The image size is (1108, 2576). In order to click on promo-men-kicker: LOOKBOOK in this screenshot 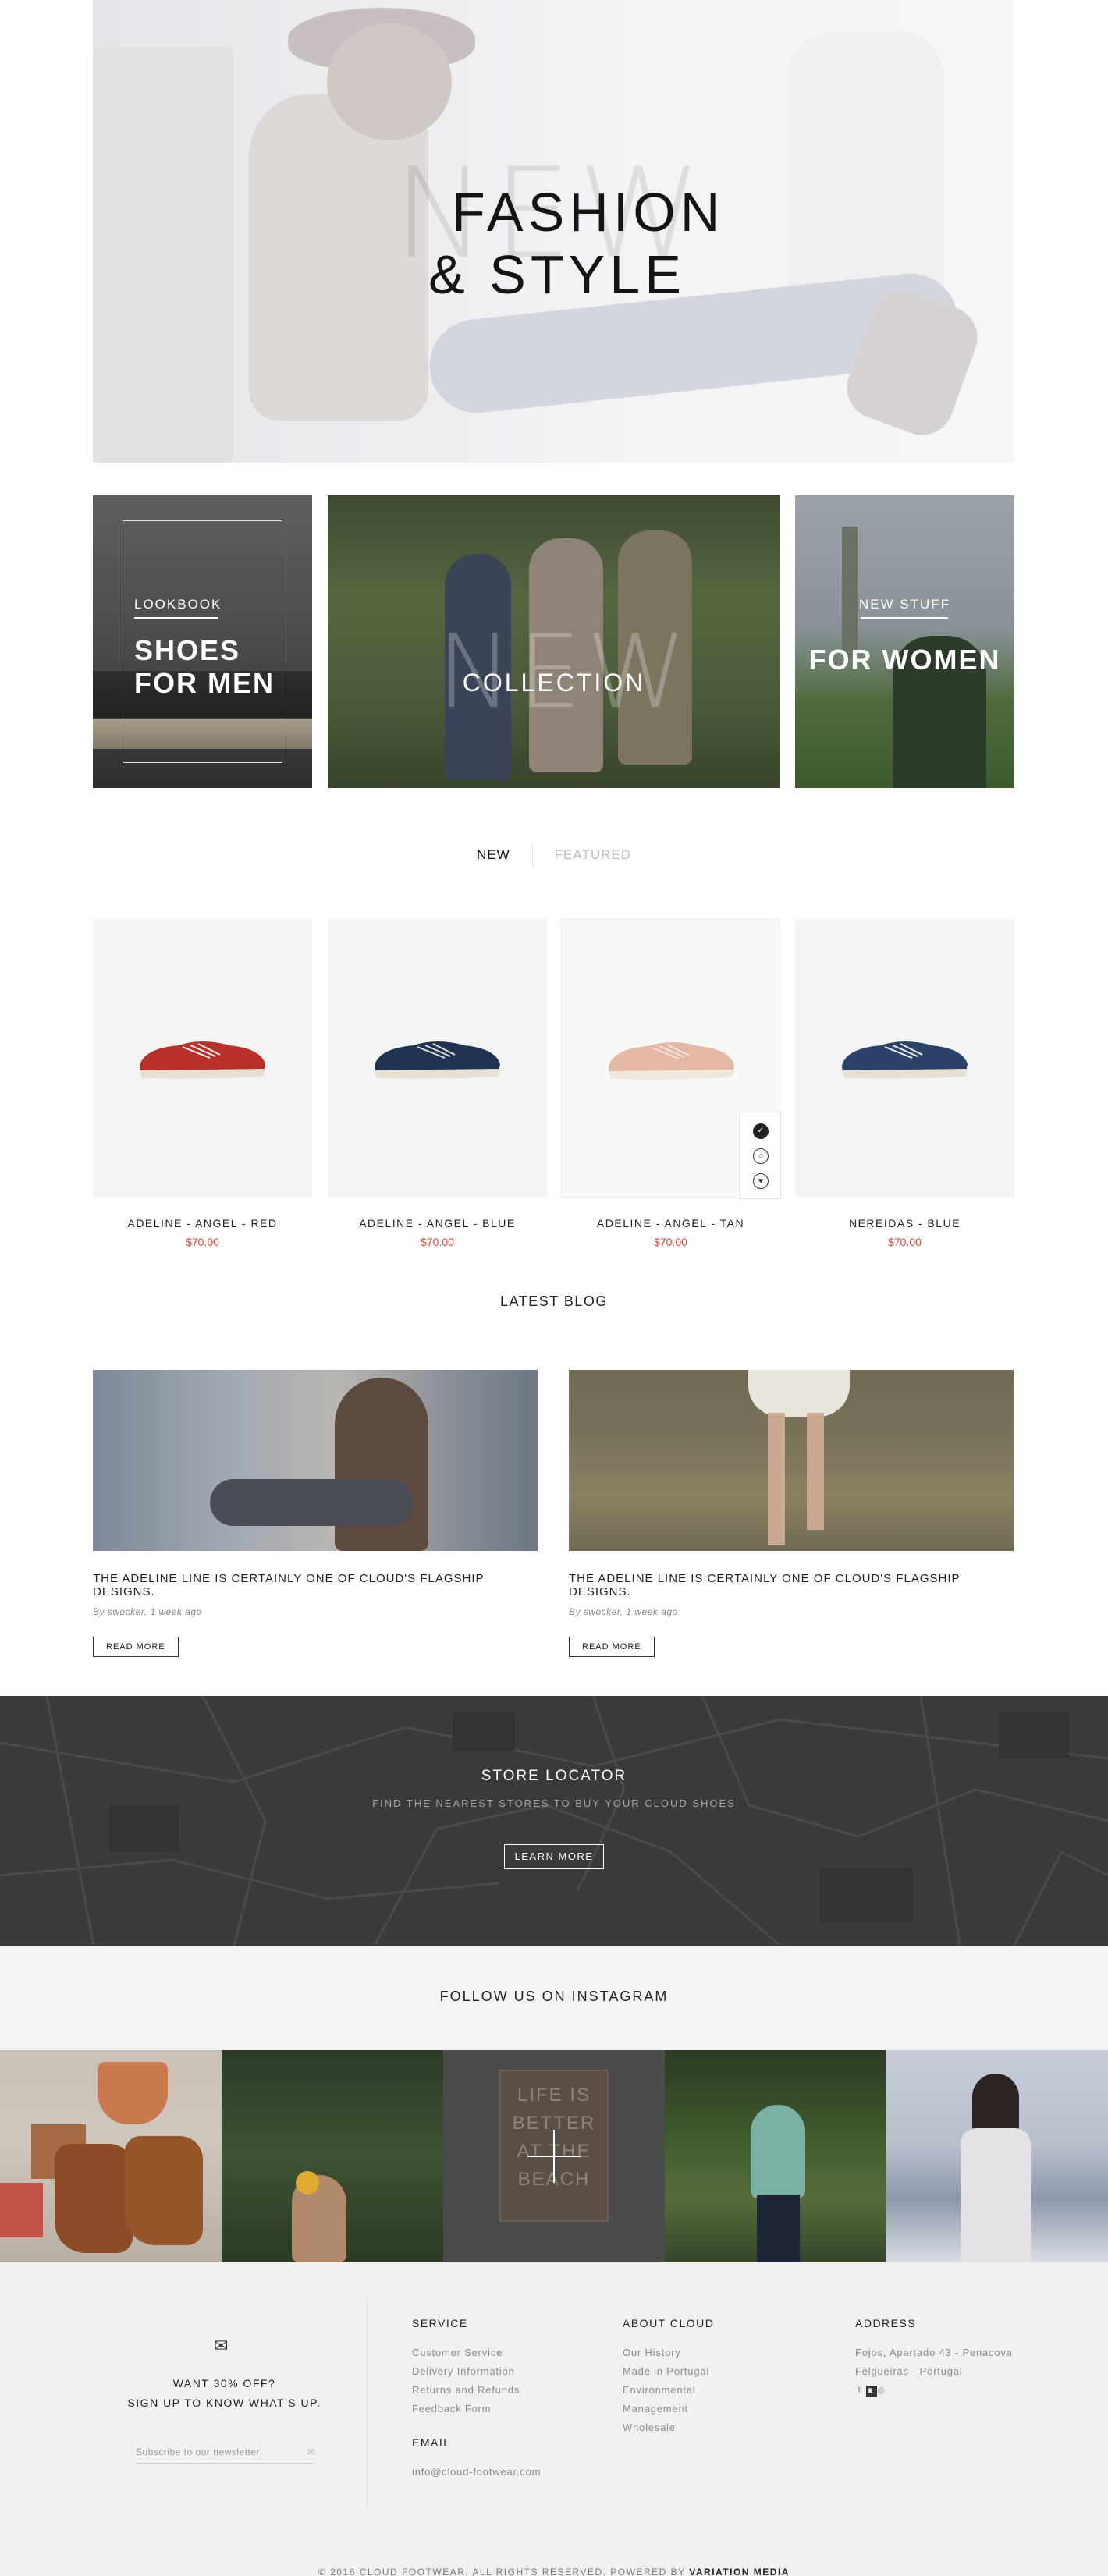, I will do `click(178, 608)`.